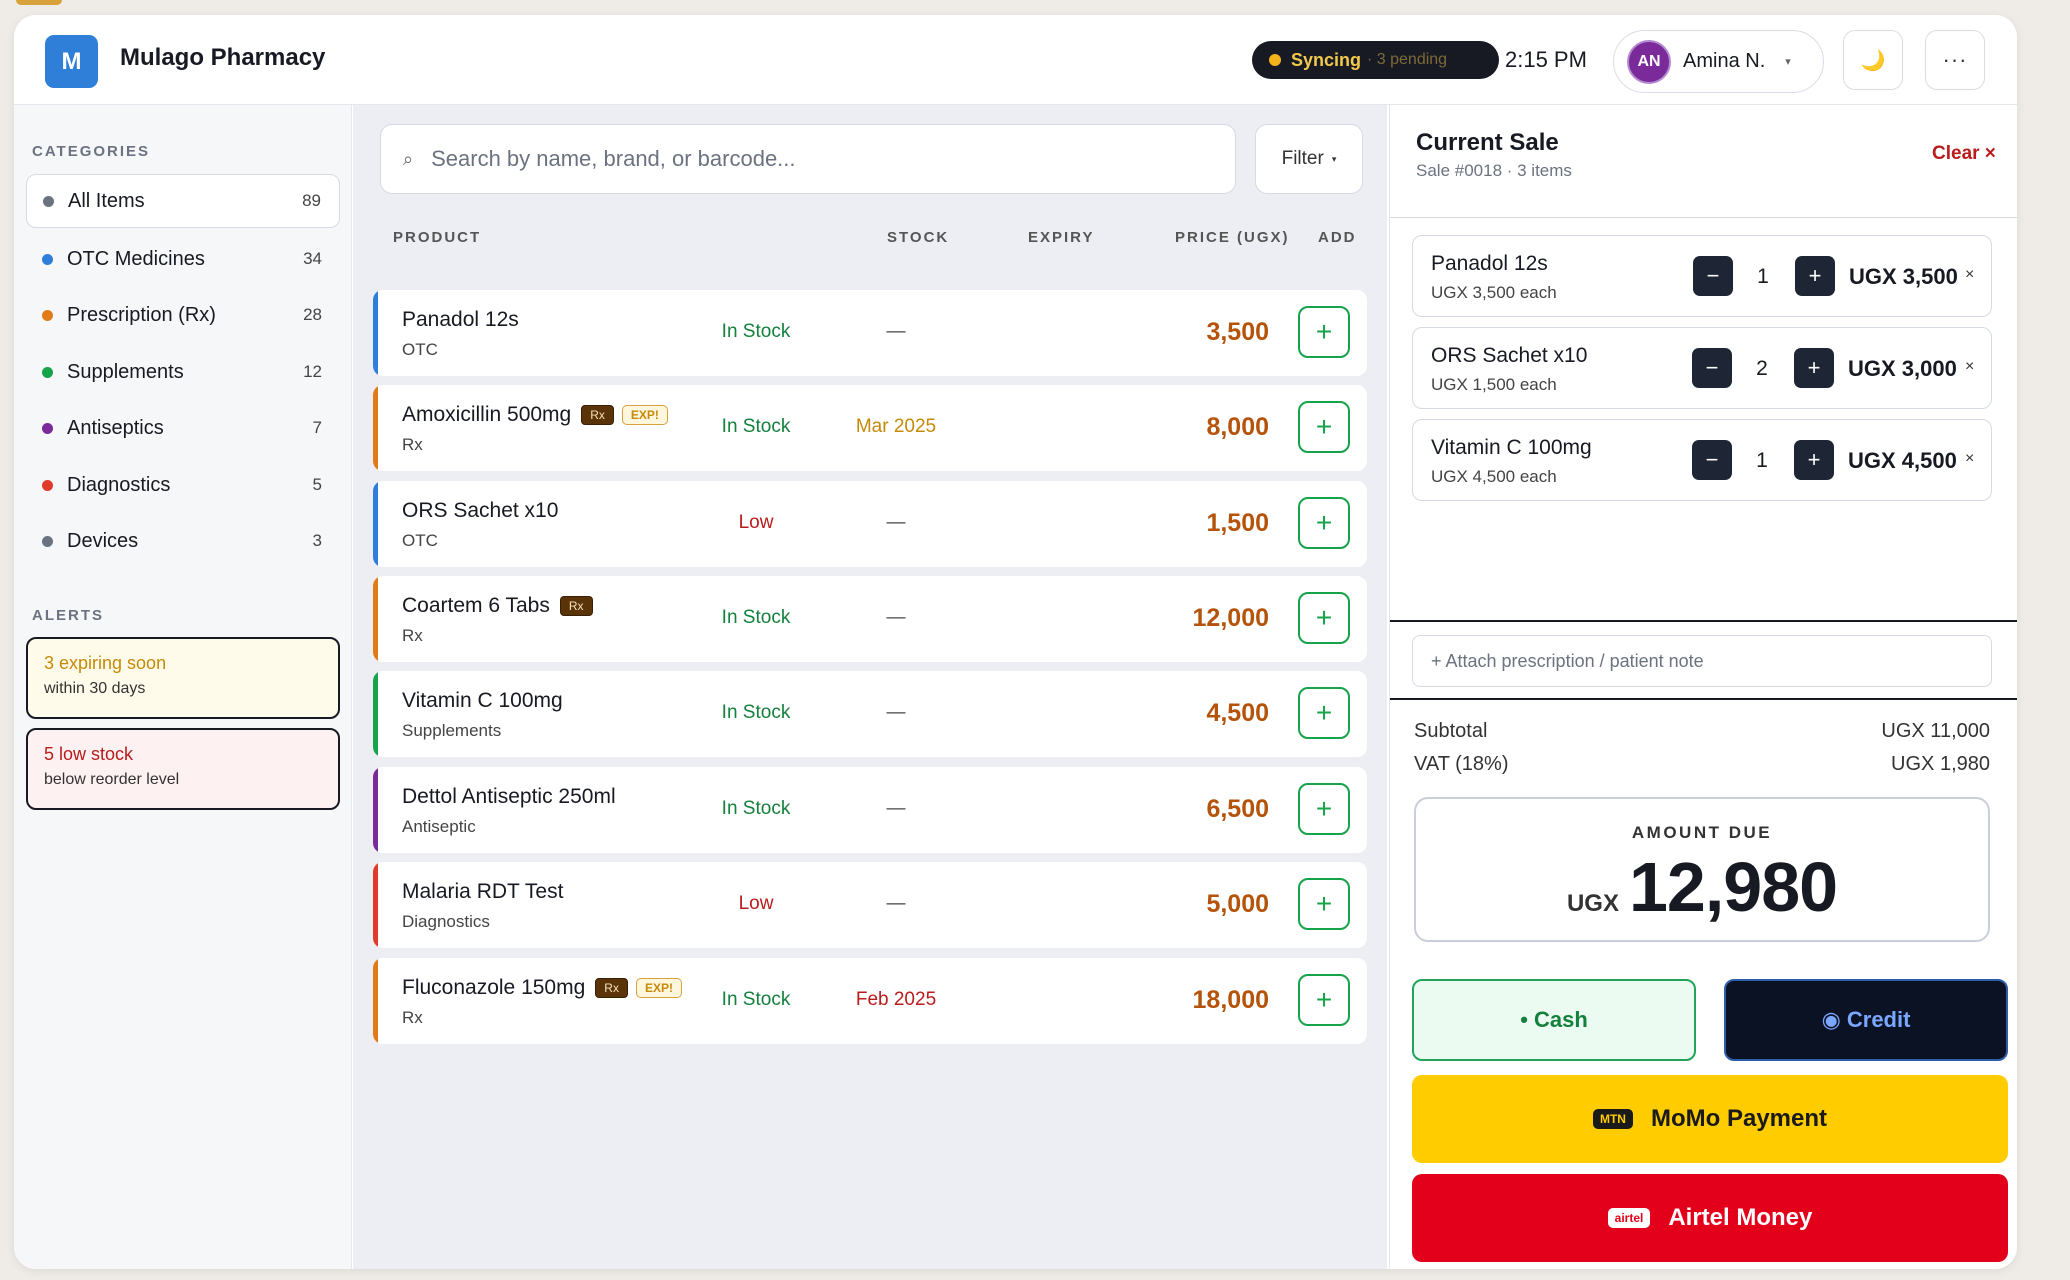 The height and width of the screenshot is (1280, 2070). Describe the element at coordinates (1302, 158) in the screenshot. I see `filter-label: Filter` at that location.